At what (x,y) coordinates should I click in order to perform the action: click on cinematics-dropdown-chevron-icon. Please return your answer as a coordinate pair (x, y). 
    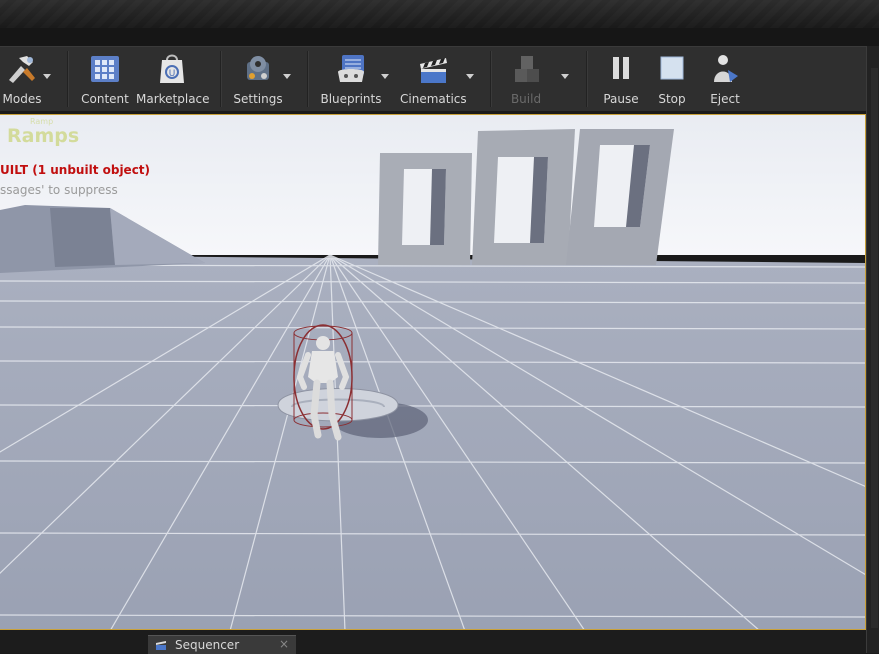
    Looking at the image, I should click on (470, 76).